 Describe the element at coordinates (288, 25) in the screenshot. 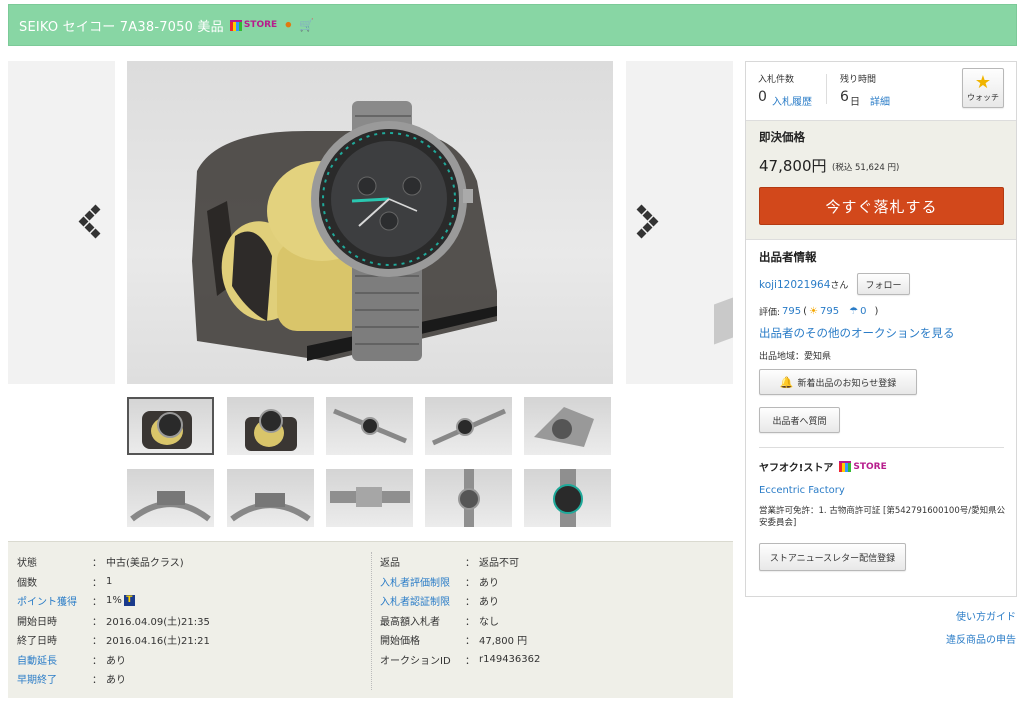

I see `fire-icon: ⚫` at that location.